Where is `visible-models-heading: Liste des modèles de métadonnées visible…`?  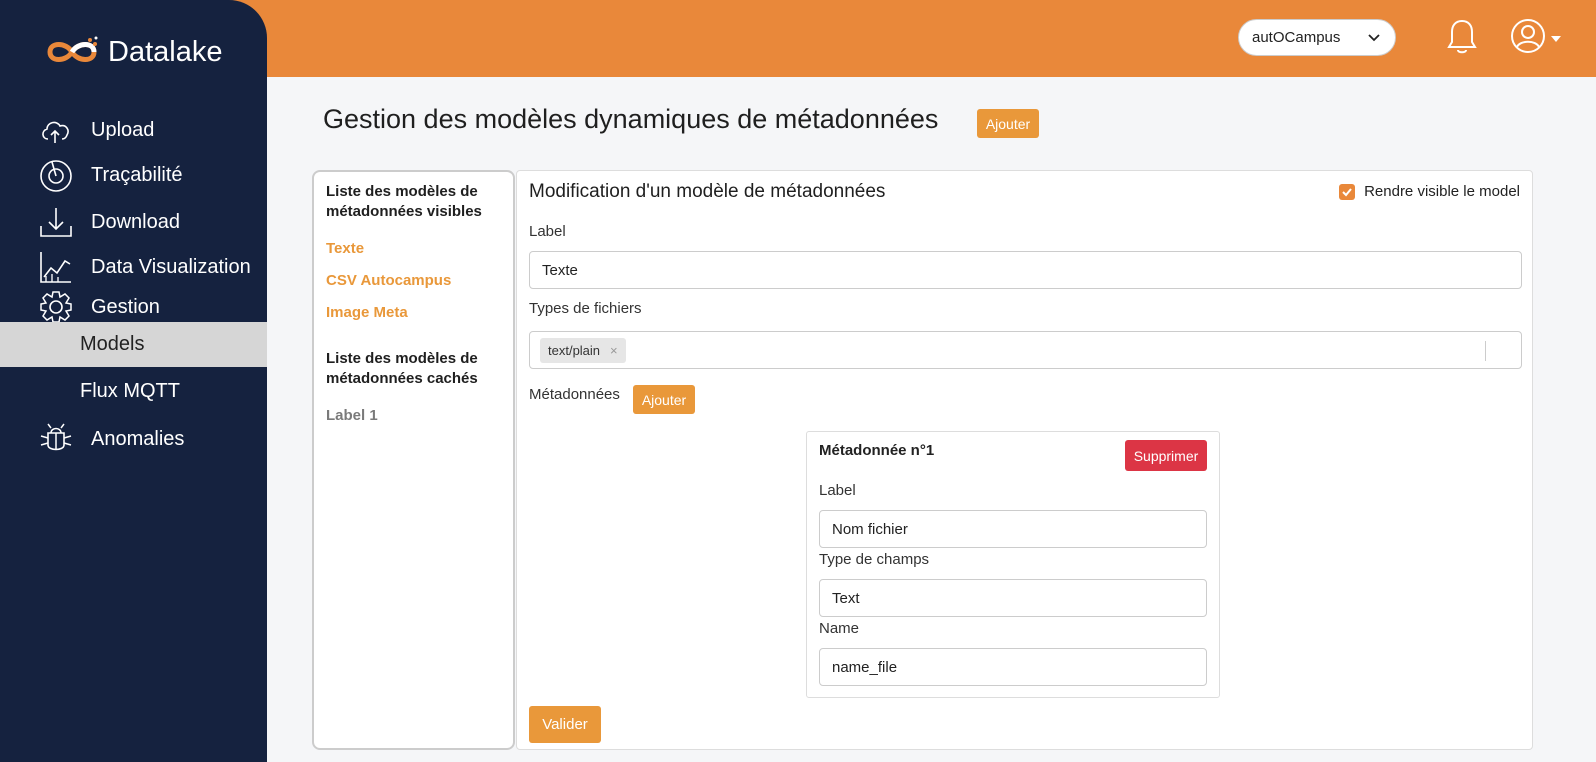
visible-models-heading: Liste des modèles de métadonnées visible… is located at coordinates (404, 201).